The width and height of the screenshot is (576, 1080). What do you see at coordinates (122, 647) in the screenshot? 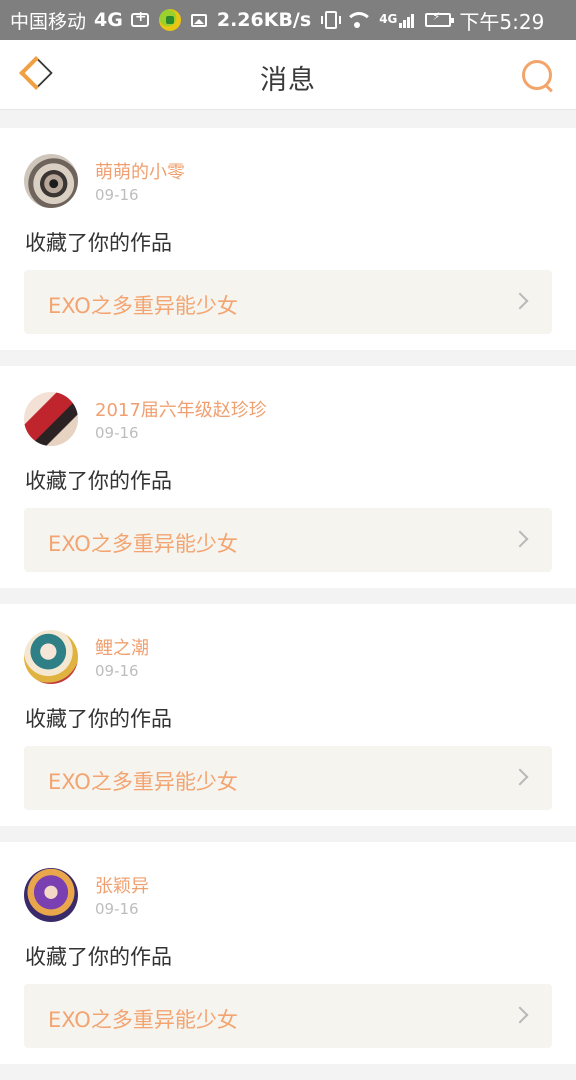
I see `user-name-link: 鲤之潮` at bounding box center [122, 647].